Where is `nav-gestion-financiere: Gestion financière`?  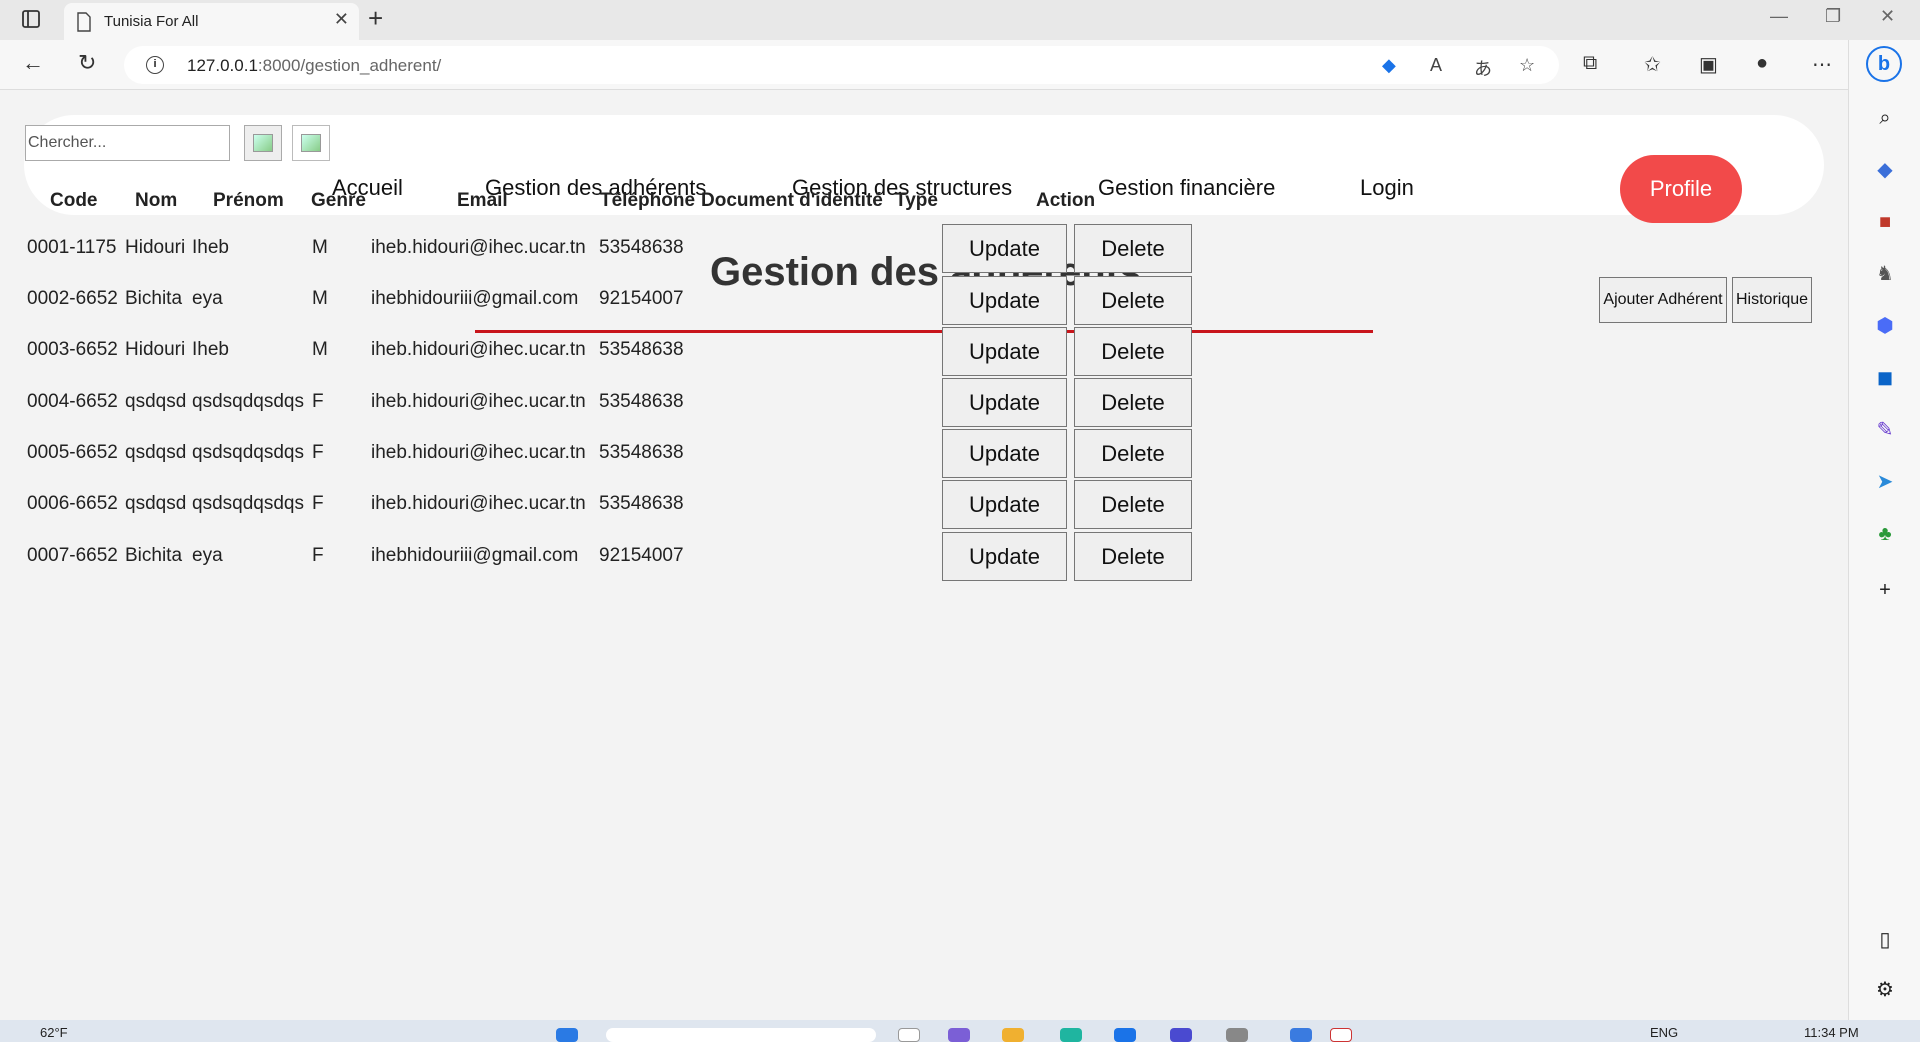
nav-gestion-financiere: Gestion financière is located at coordinates (1186, 188).